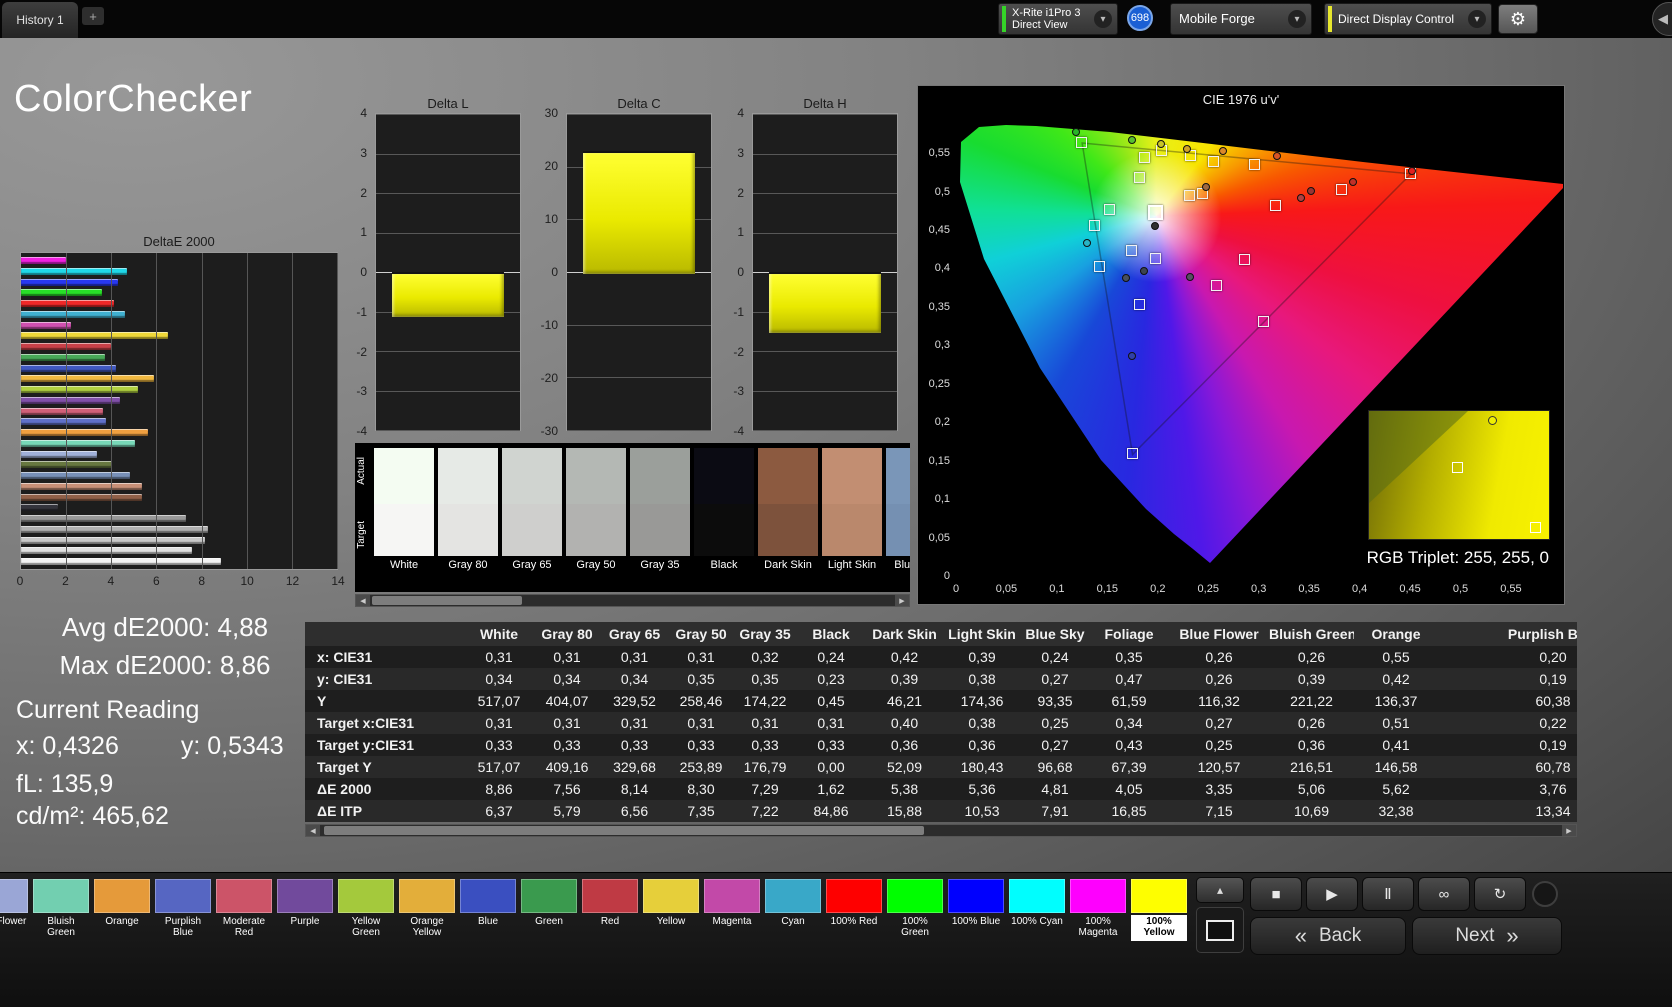 Image resolution: width=1672 pixels, height=1007 pixels. Describe the element at coordinates (244, 910) in the screenshot. I see `patch-button: Moderate Red` at that location.